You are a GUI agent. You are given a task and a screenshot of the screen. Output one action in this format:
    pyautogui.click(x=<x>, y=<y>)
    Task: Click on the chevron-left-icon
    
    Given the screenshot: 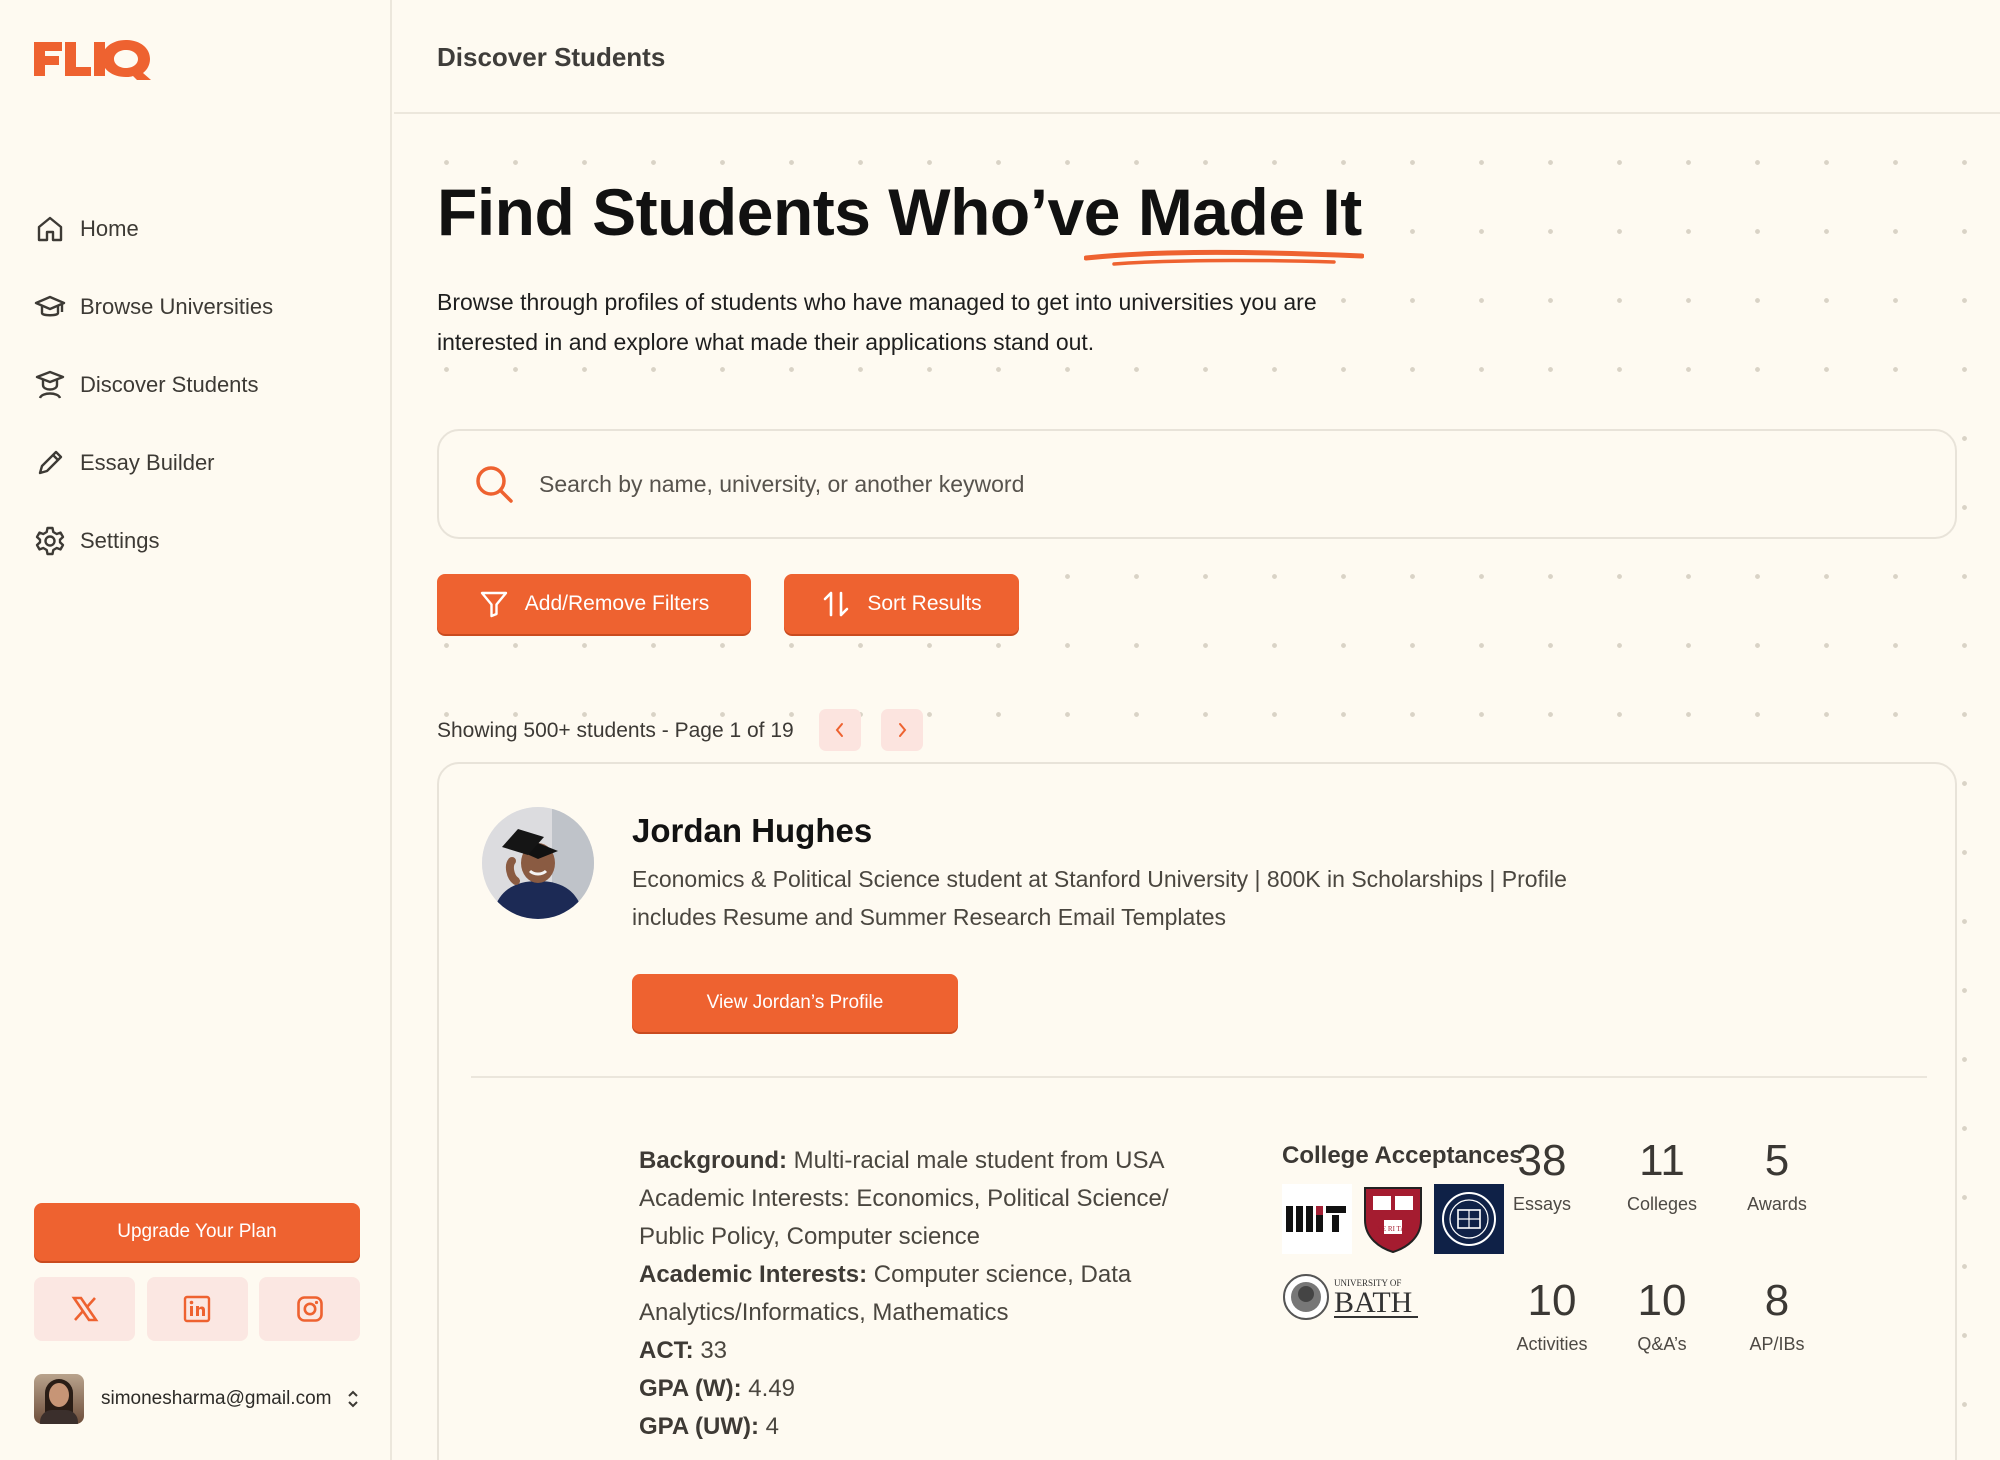 What is the action you would take?
    pyautogui.click(x=839, y=730)
    